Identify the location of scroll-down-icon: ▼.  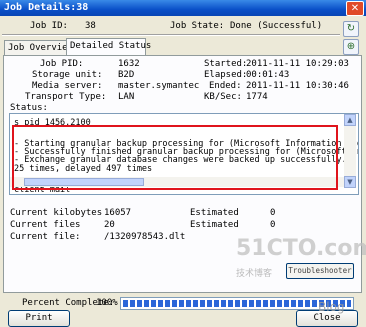
(350, 182).